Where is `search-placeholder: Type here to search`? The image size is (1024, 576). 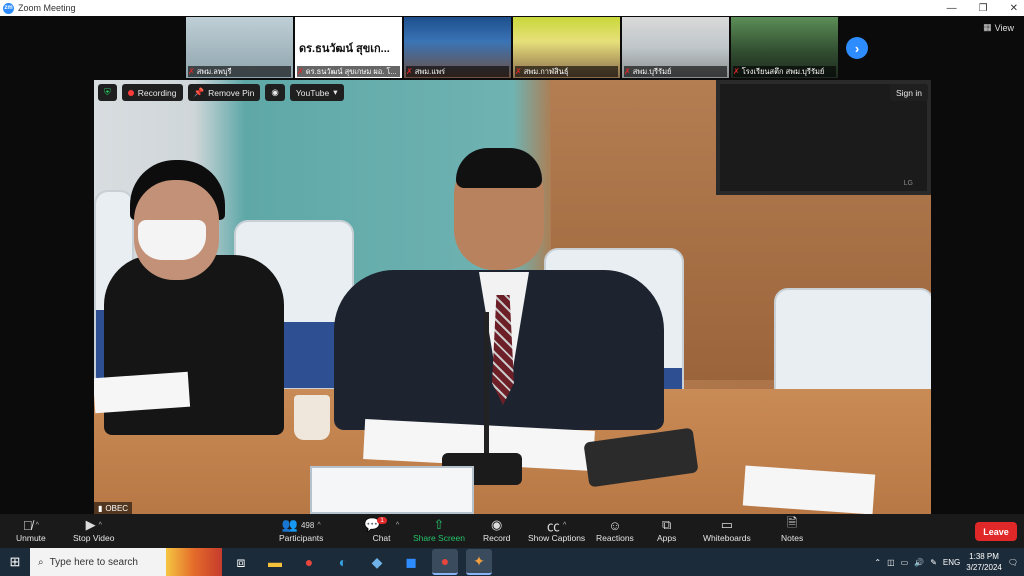 search-placeholder: Type here to search is located at coordinates (93, 562).